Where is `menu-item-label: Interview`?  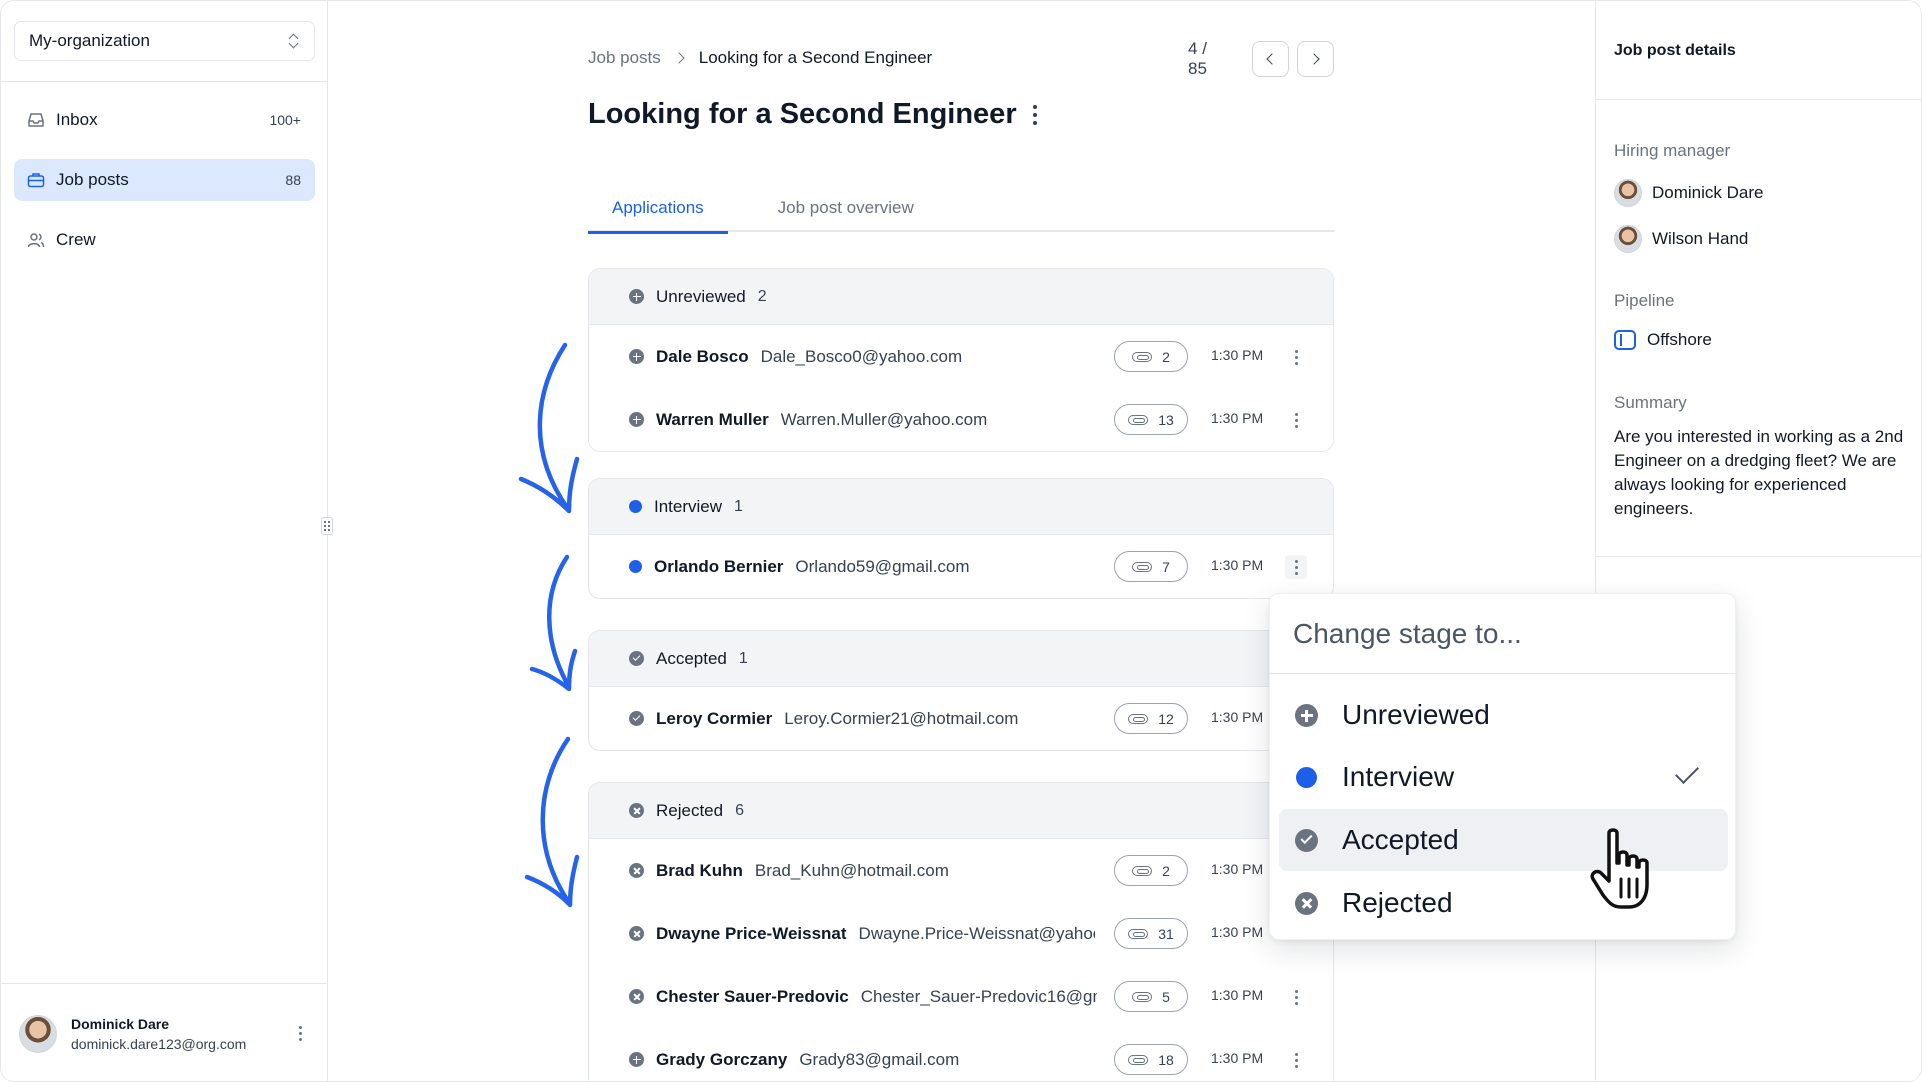
menu-item-label: Interview is located at coordinates (1398, 776).